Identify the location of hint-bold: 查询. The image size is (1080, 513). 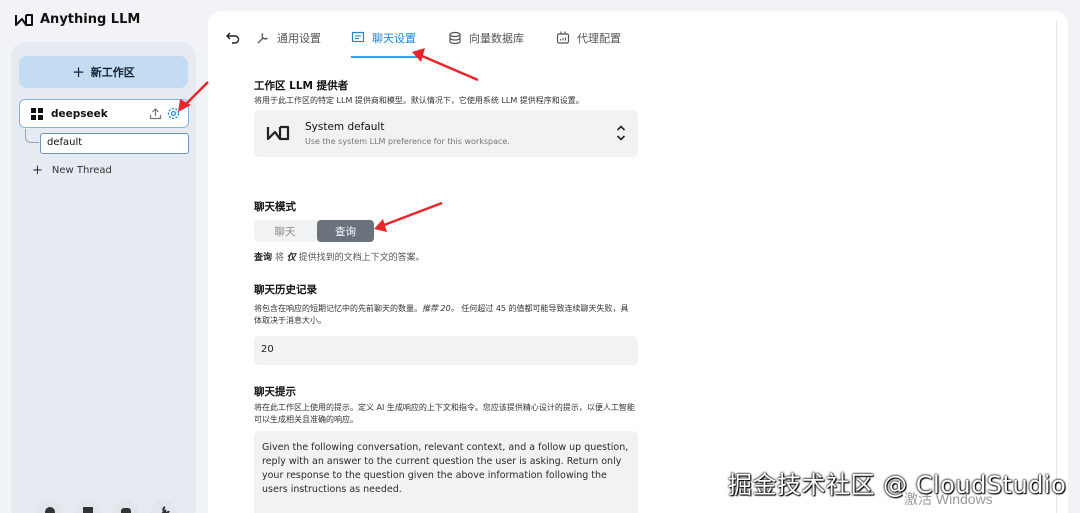
(263, 258).